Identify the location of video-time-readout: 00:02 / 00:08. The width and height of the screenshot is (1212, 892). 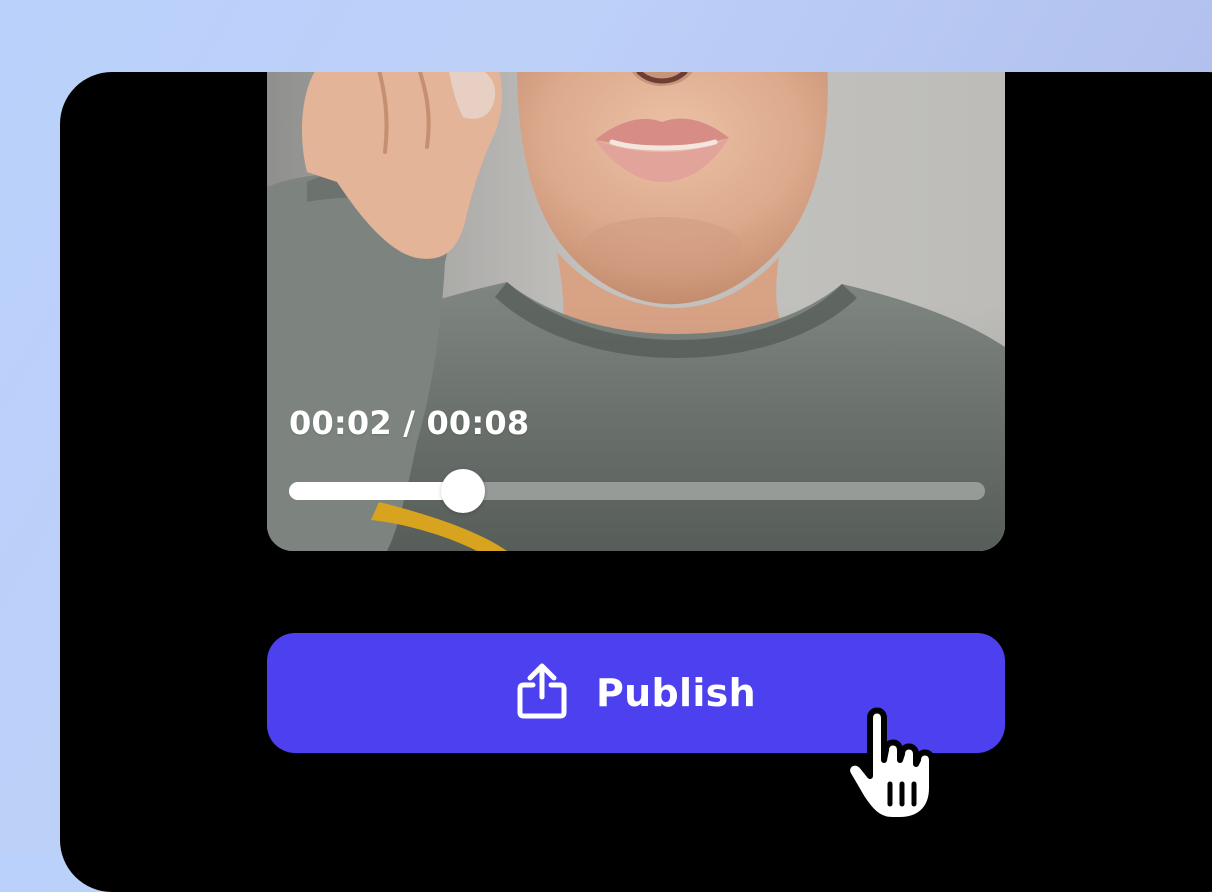
(409, 423).